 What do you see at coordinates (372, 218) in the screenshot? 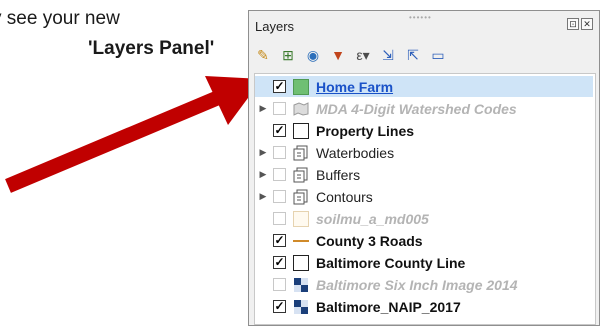
I see `layer-name: soilmu_a_md005` at bounding box center [372, 218].